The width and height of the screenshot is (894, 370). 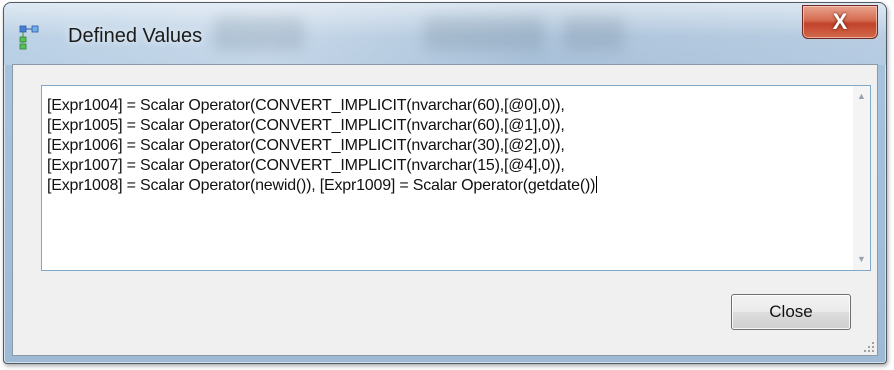 I want to click on scroll-down-icon: ▼, so click(x=861, y=259).